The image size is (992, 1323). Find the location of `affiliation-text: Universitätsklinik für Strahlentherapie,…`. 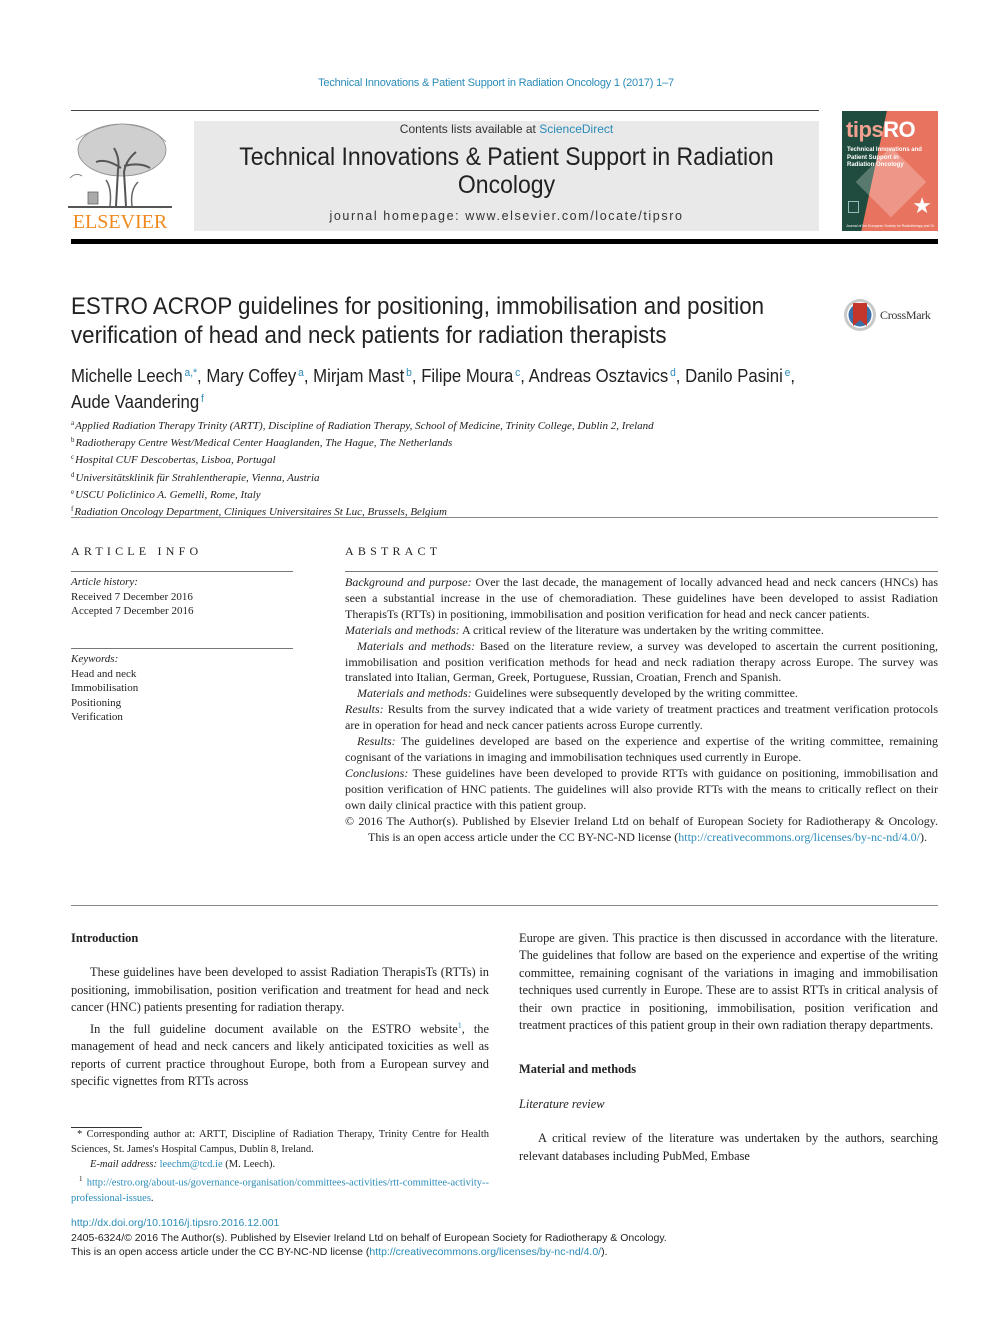

affiliation-text: Universitätsklinik für Strahlentherapie,… is located at coordinates (197, 477).